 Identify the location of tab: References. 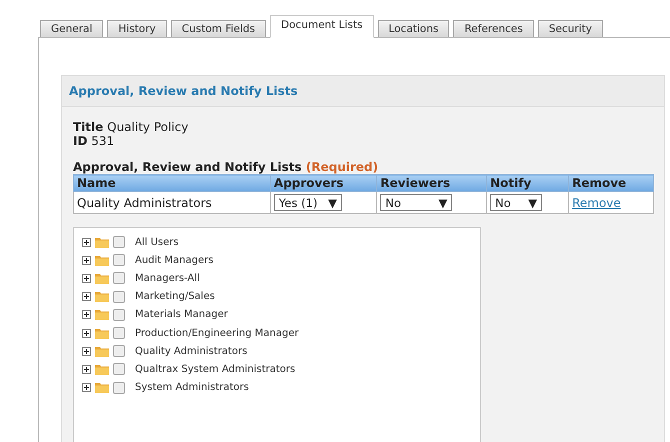
(493, 28).